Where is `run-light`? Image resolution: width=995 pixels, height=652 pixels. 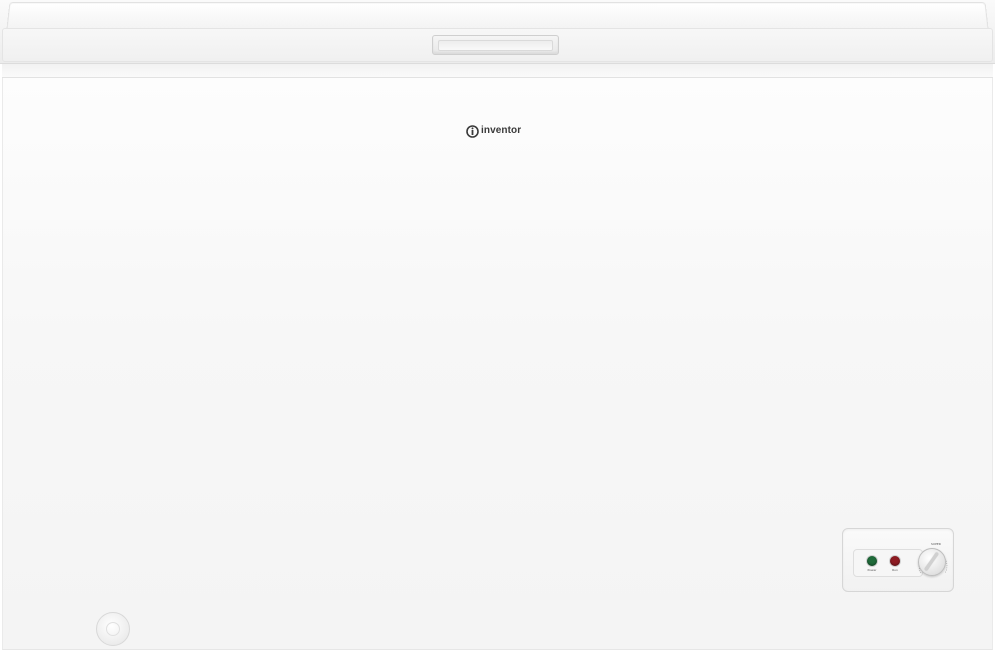
run-light is located at coordinates (895, 561).